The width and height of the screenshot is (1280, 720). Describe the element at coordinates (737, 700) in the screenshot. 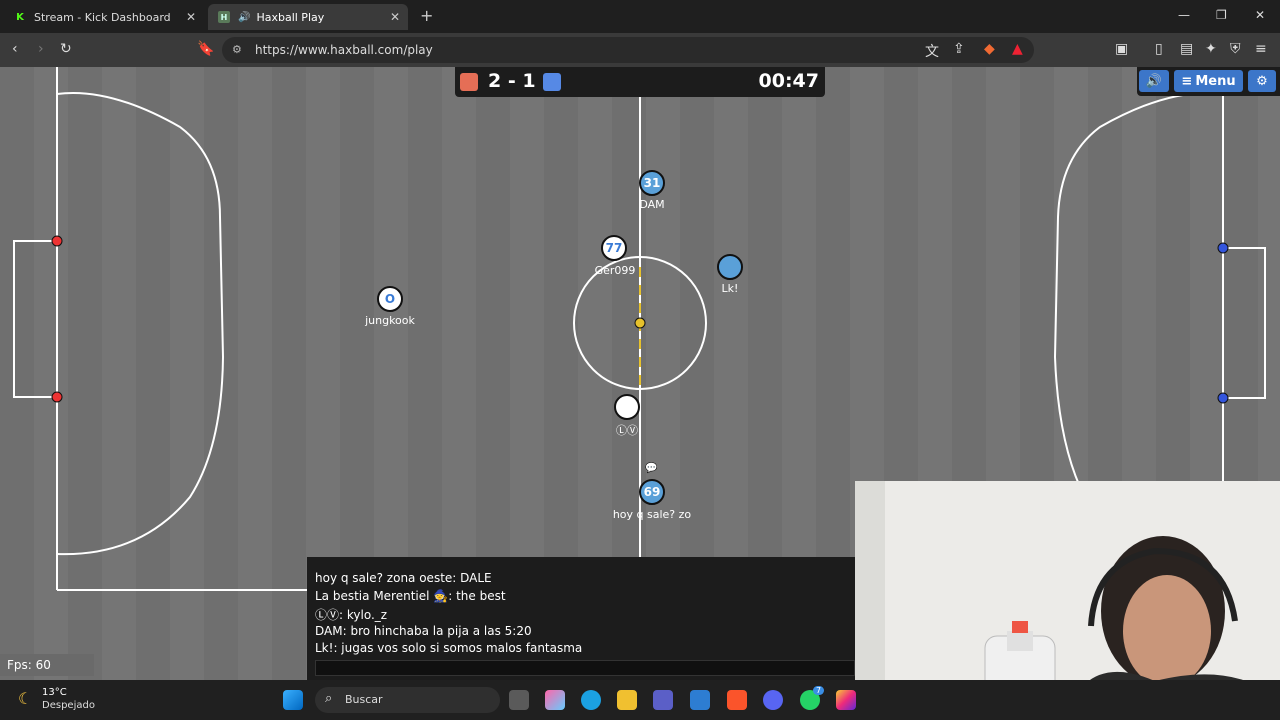

I see `brave-icon` at that location.